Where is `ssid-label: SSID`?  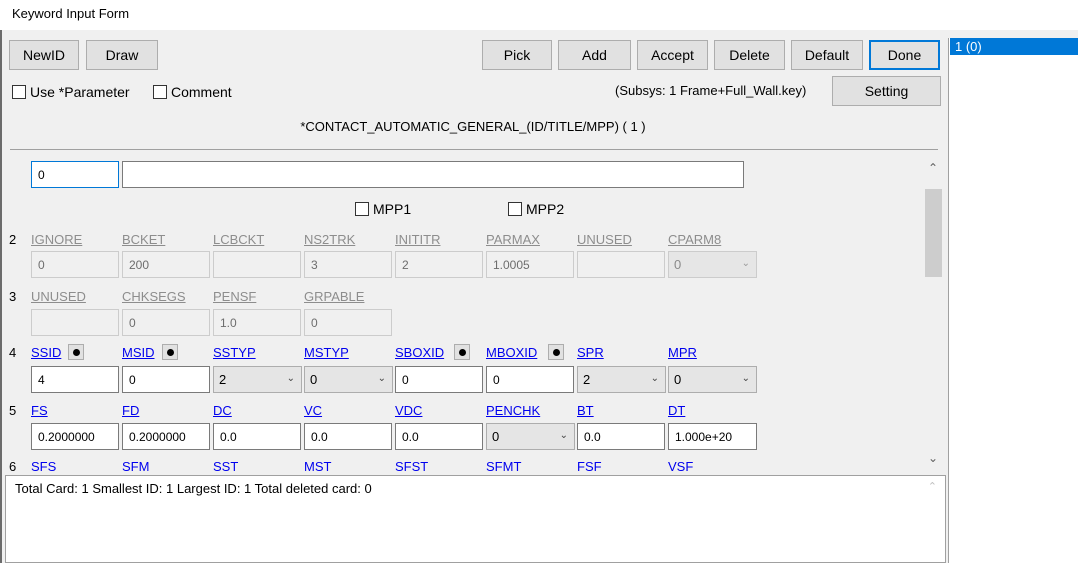
ssid-label: SSID is located at coordinates (46, 352).